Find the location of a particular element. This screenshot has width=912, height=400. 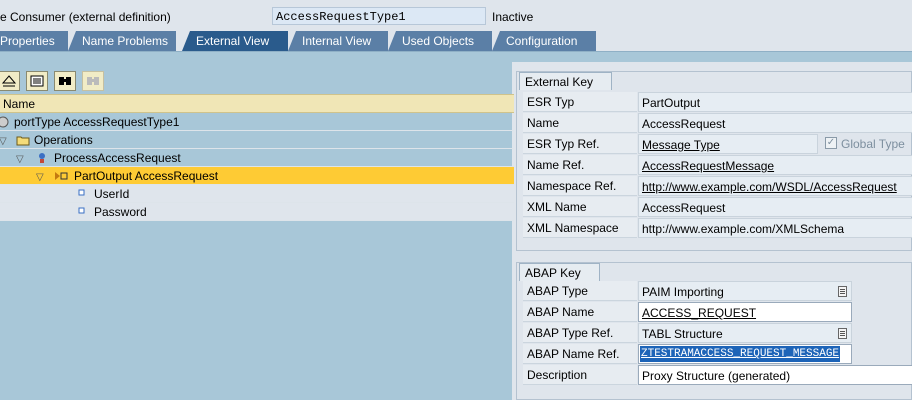

description-input: Proxy Structure (generated) is located at coordinates (775, 375).